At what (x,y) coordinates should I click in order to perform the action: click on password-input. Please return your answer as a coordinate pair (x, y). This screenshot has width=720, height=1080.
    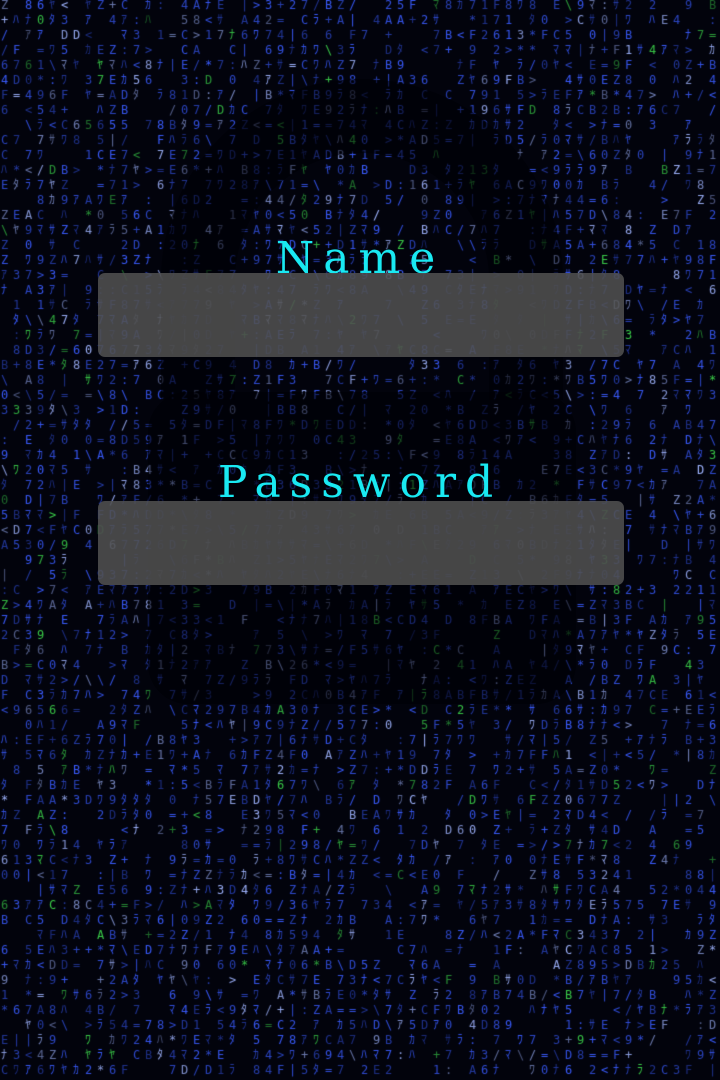
    Looking at the image, I should click on (361, 543).